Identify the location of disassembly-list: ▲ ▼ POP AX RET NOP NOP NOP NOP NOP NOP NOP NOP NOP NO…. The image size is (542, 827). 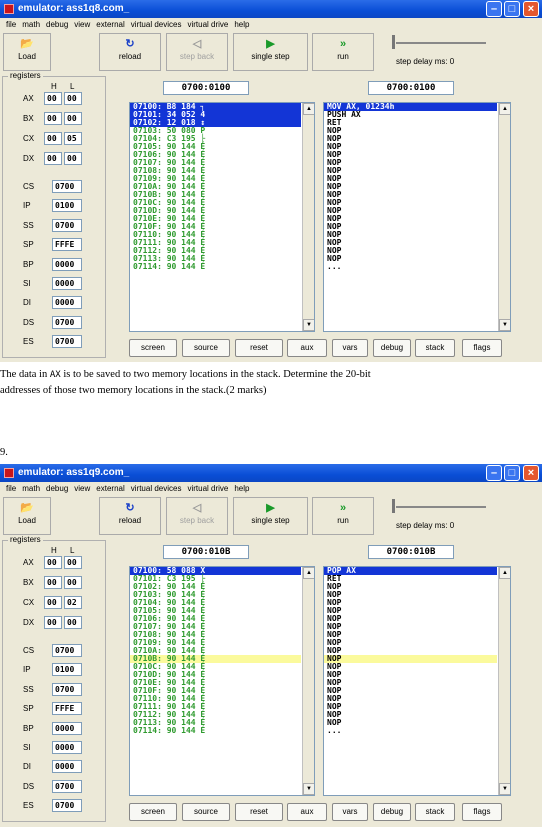
(417, 681).